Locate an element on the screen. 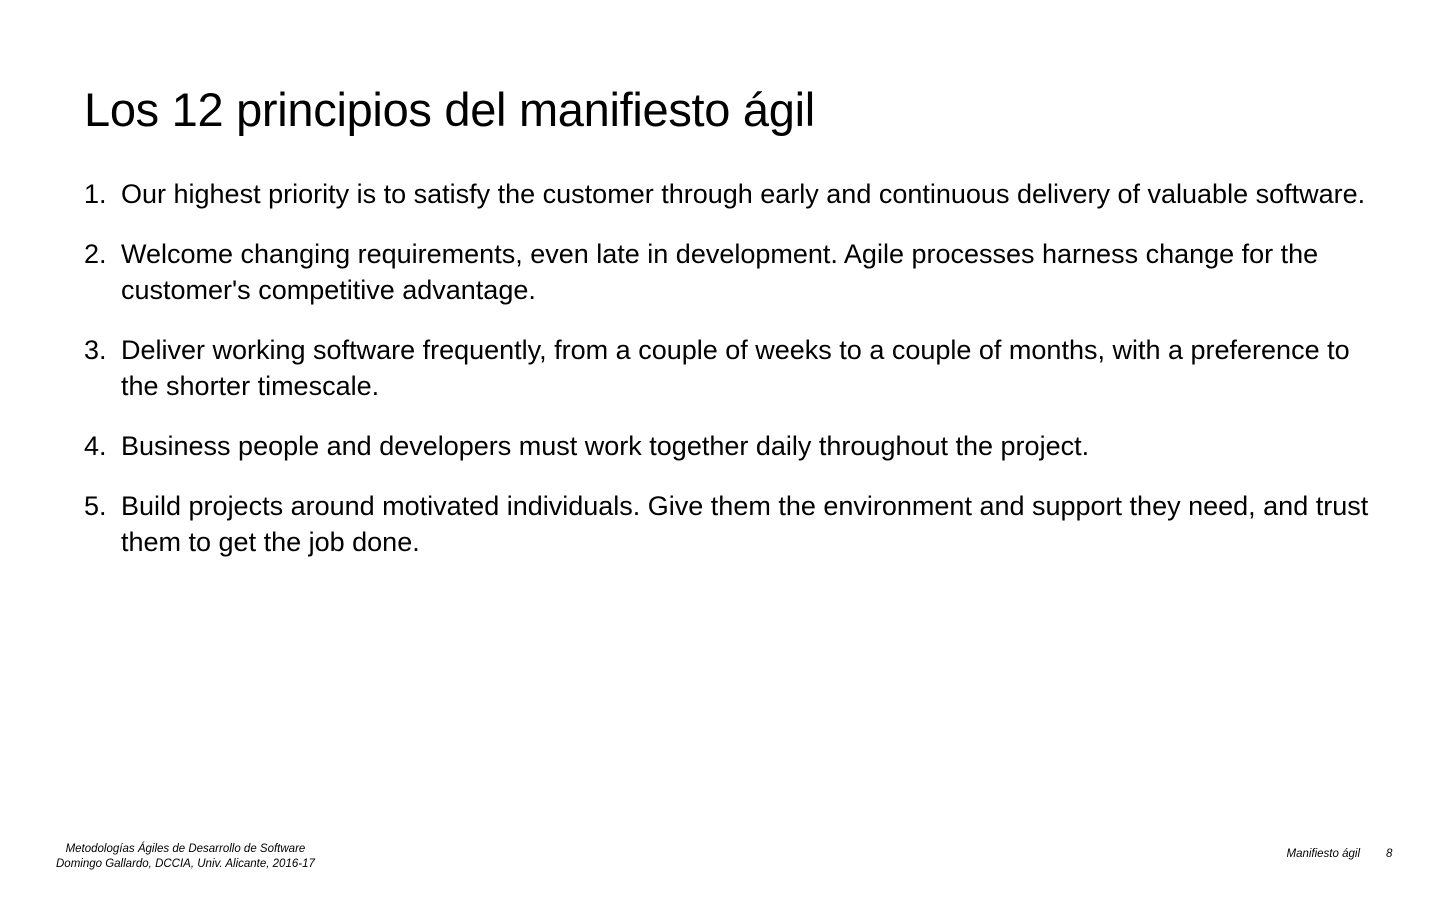 This screenshot has height=900, width=1440. footer-section-name: Manifiesto ágil is located at coordinates (1323, 854).